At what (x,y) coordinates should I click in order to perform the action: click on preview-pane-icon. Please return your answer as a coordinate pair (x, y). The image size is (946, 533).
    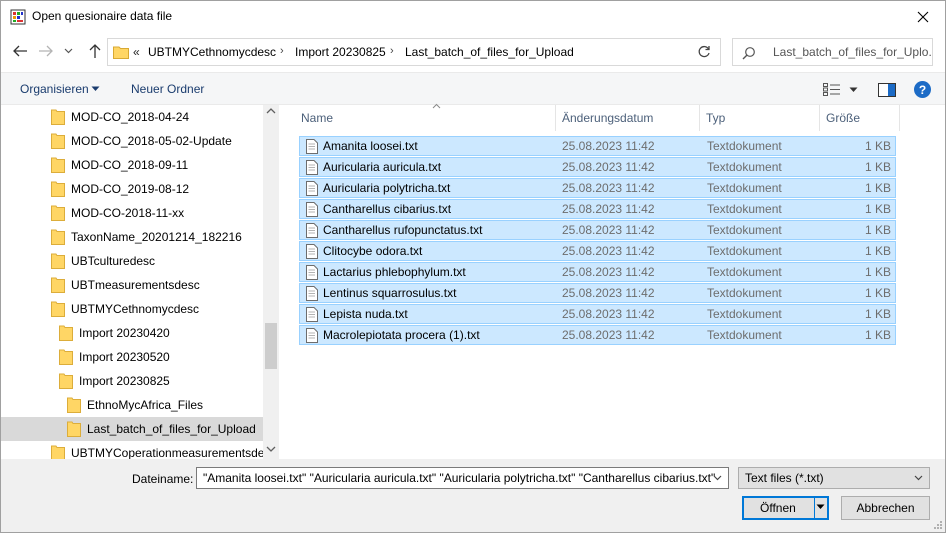
    Looking at the image, I should click on (887, 90).